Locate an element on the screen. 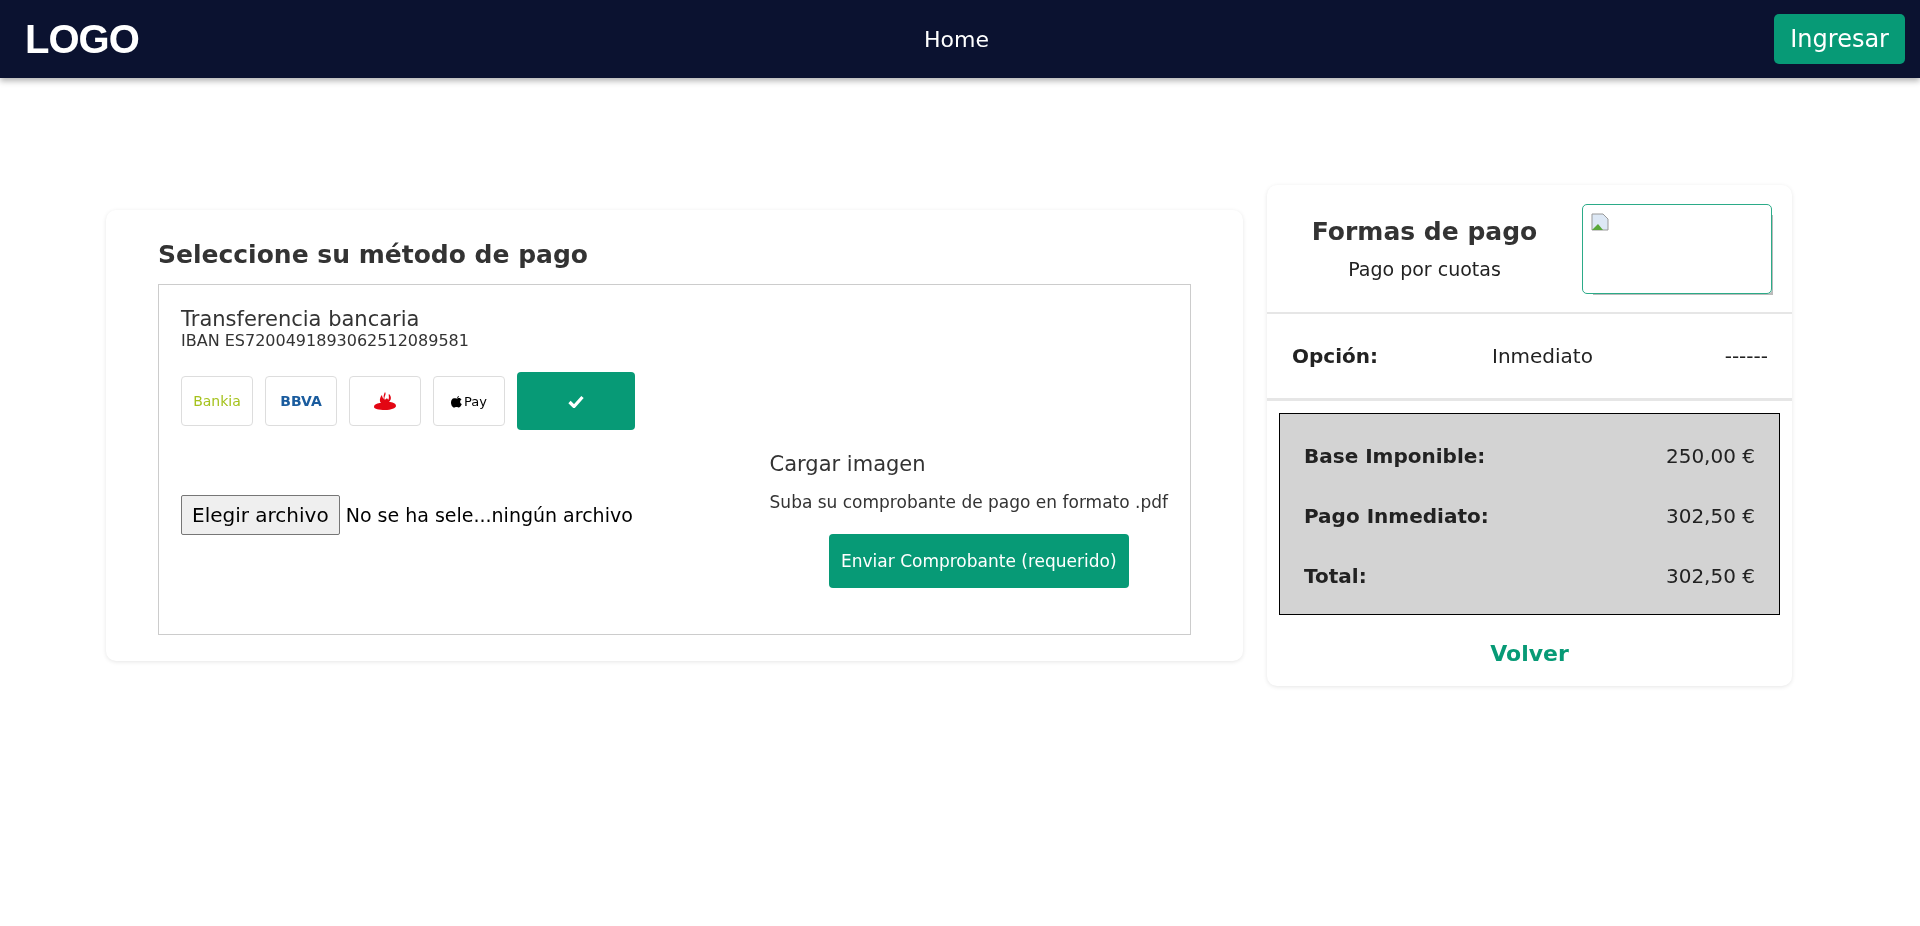 This screenshot has width=1920, height=926. bank-option: BBVA is located at coordinates (301, 401).